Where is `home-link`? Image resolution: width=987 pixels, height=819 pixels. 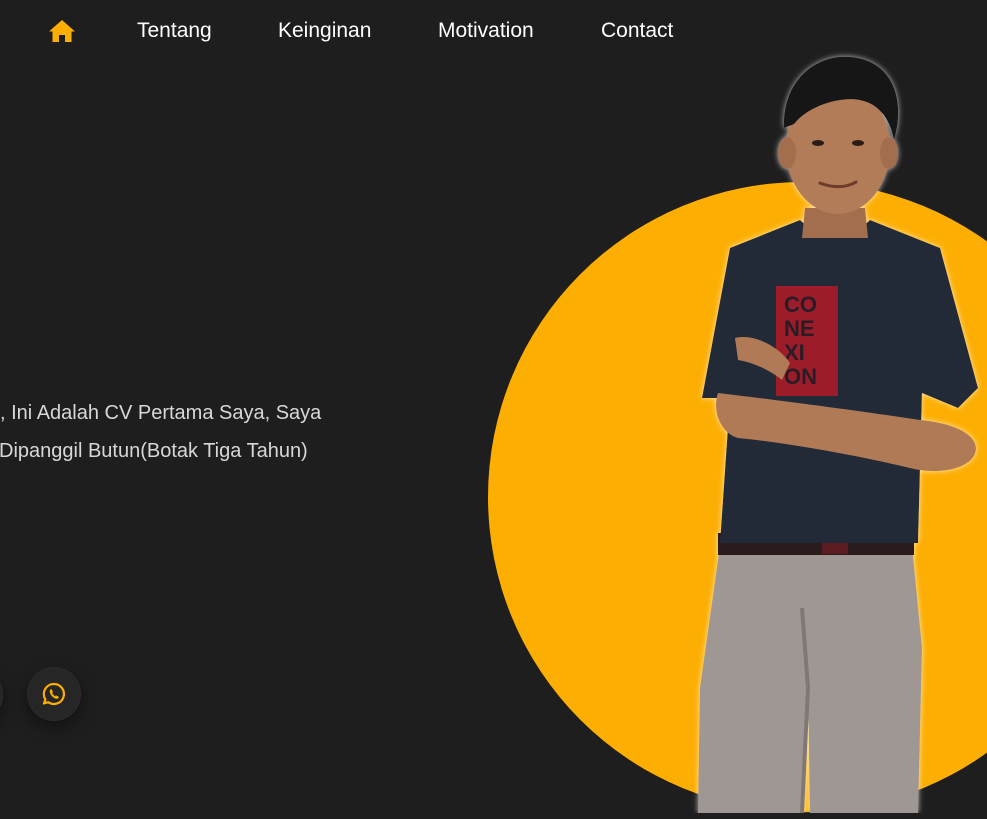 home-link is located at coordinates (62, 31).